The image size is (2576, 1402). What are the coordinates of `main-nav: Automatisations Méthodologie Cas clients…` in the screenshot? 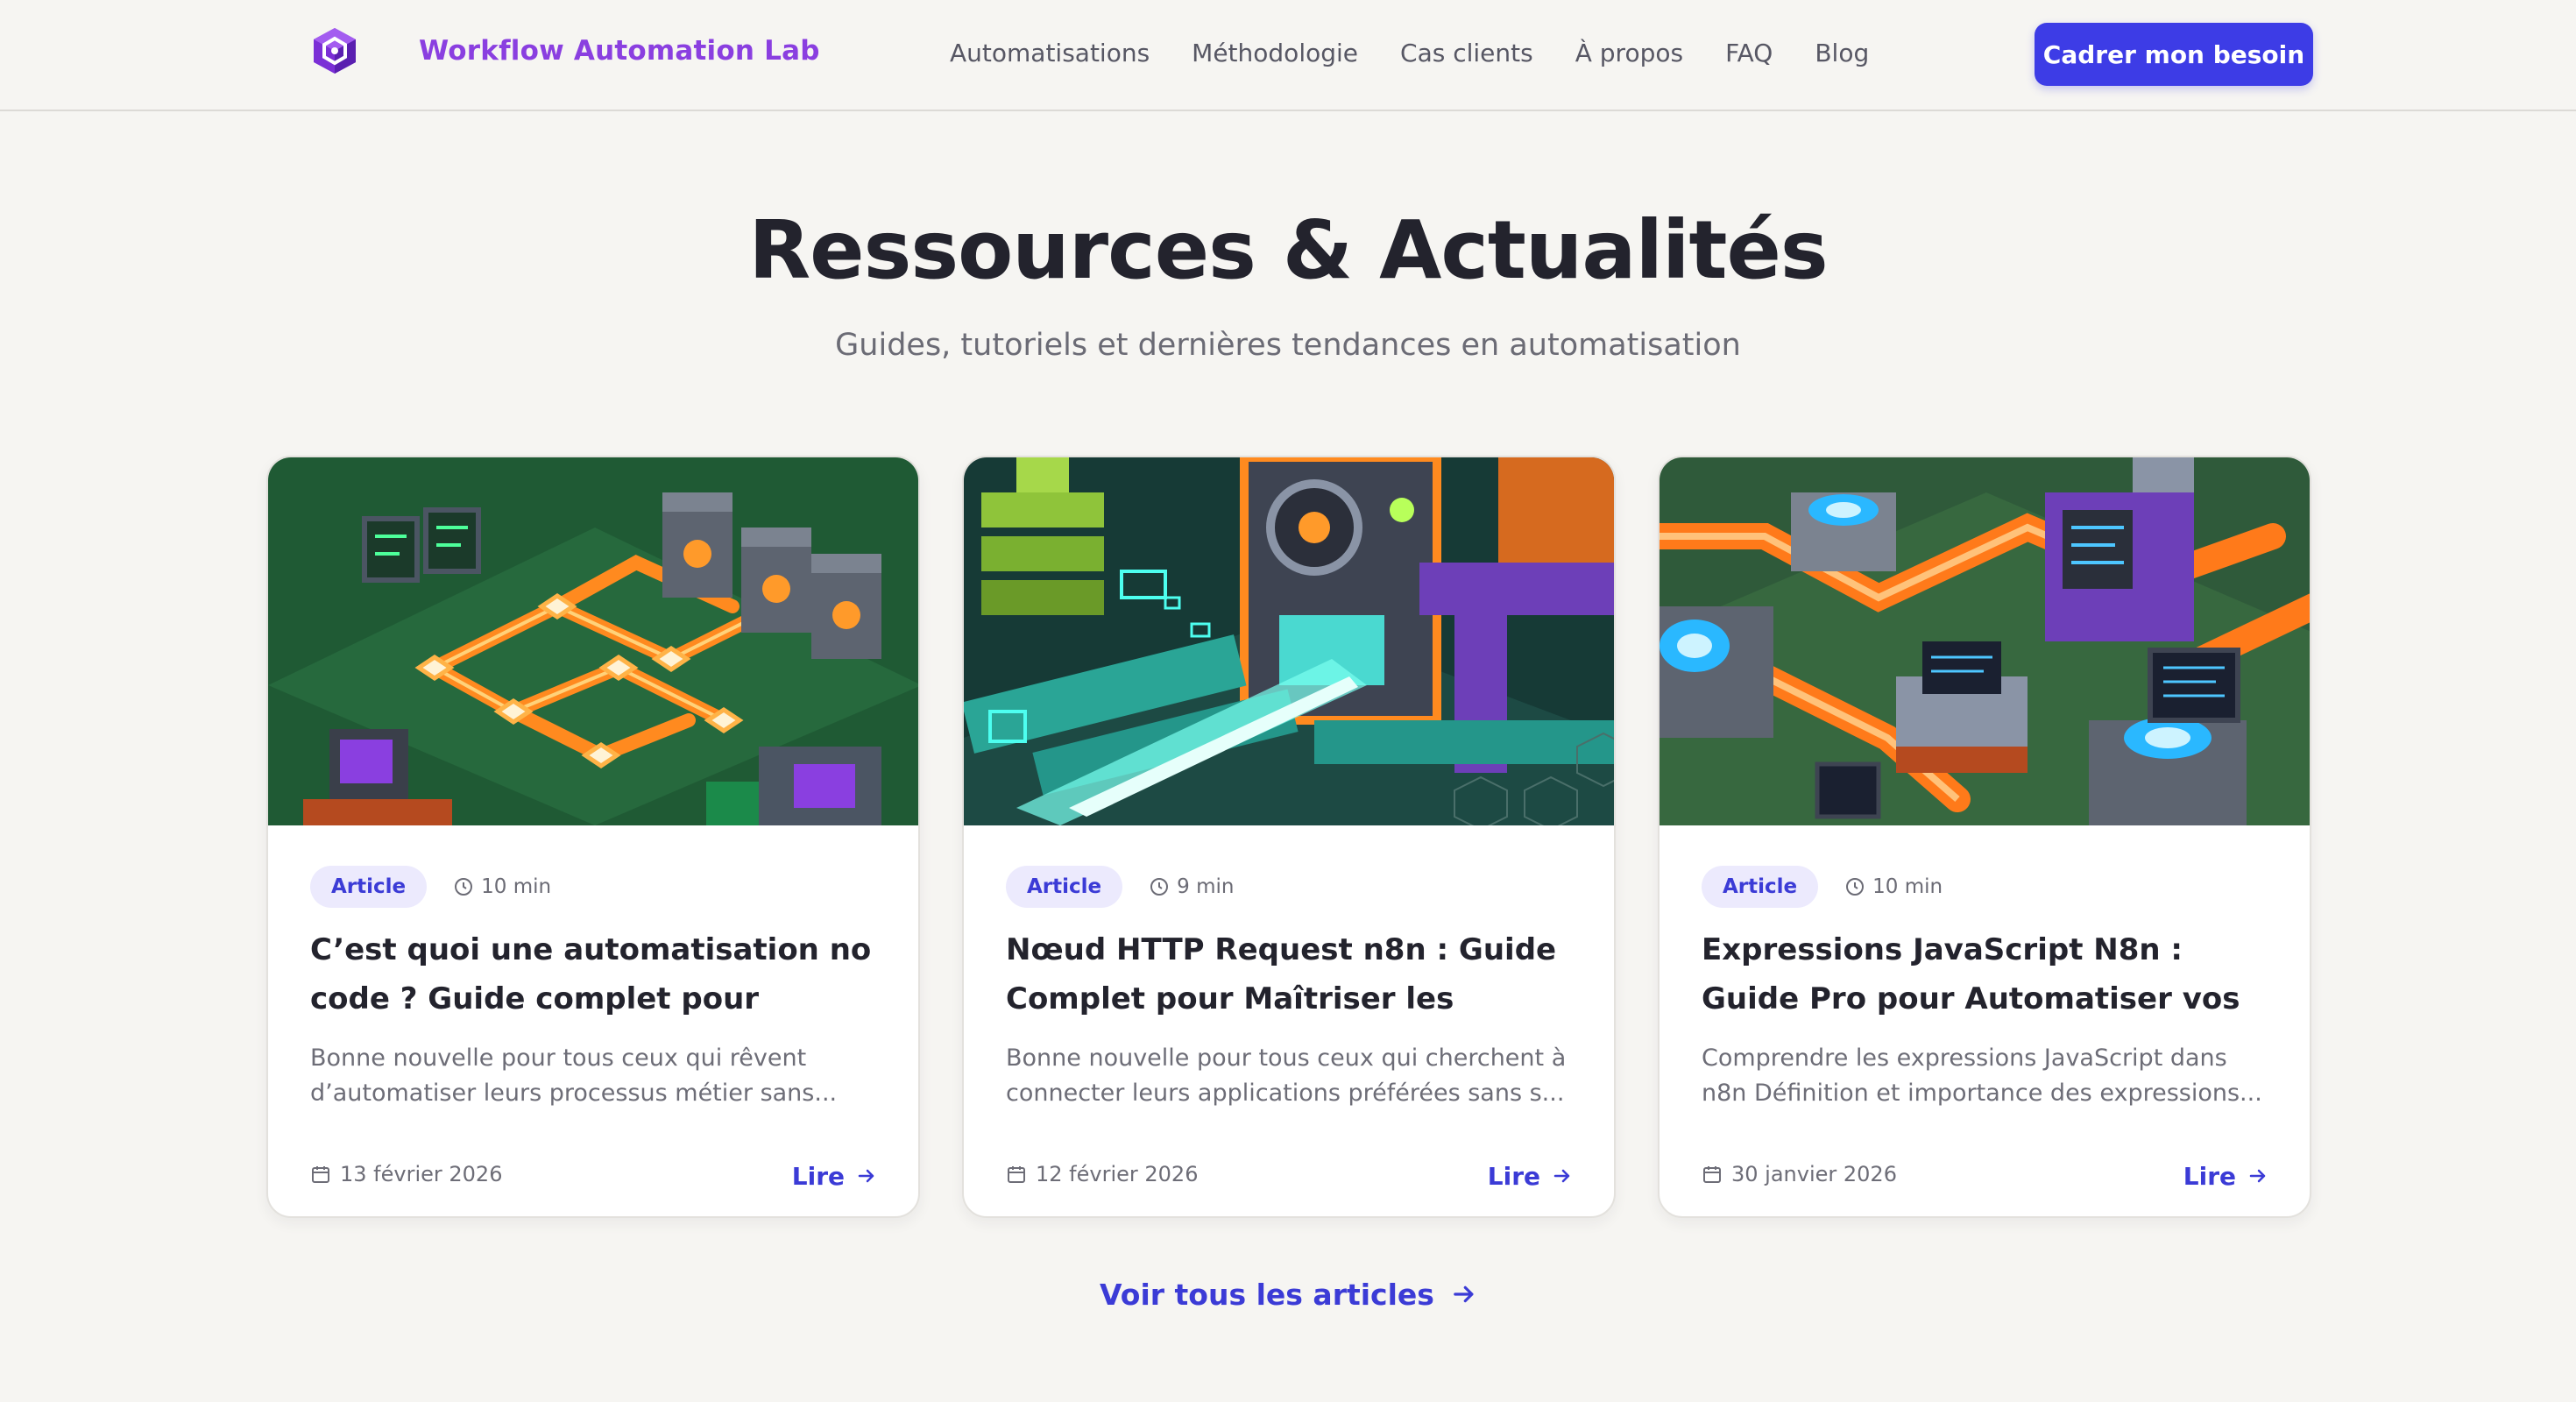 It's located at (1409, 56).